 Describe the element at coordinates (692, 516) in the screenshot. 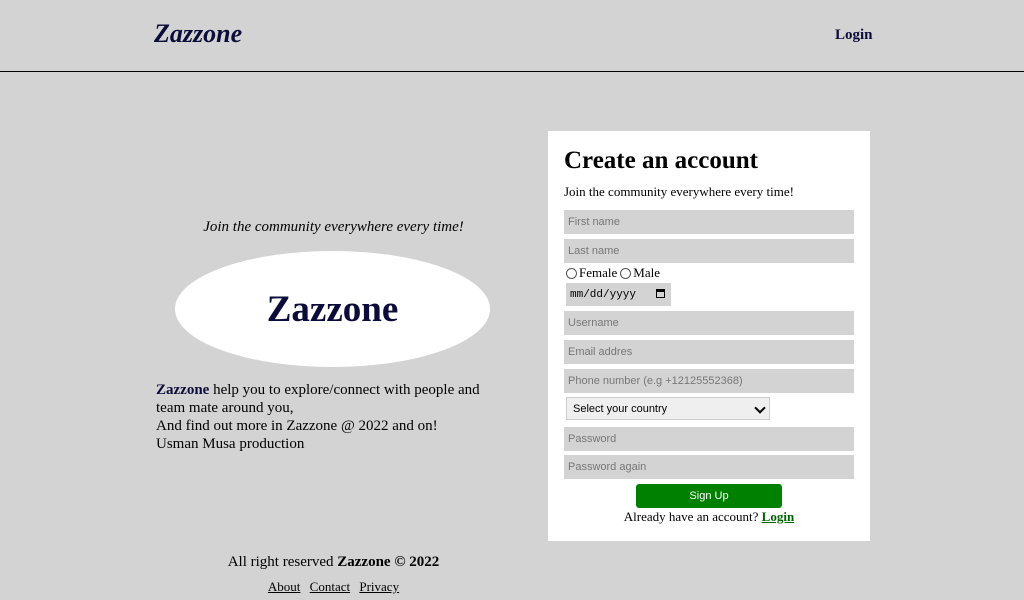

I see `have-account-label: Already have an account?` at that location.